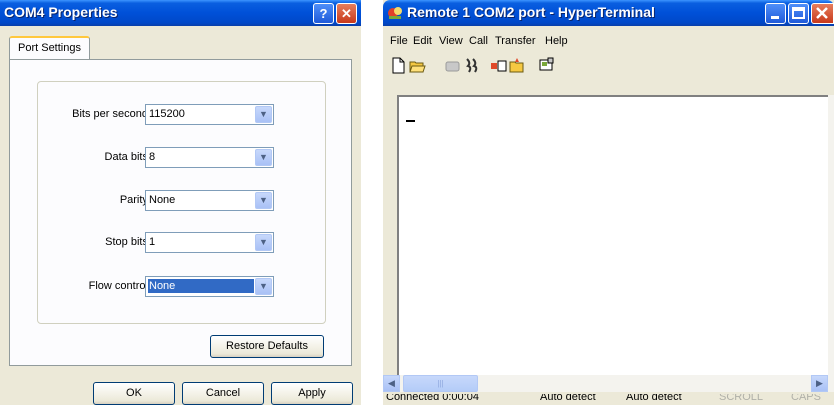 The width and height of the screenshot is (834, 405). I want to click on menu-edit: Edit, so click(422, 41).